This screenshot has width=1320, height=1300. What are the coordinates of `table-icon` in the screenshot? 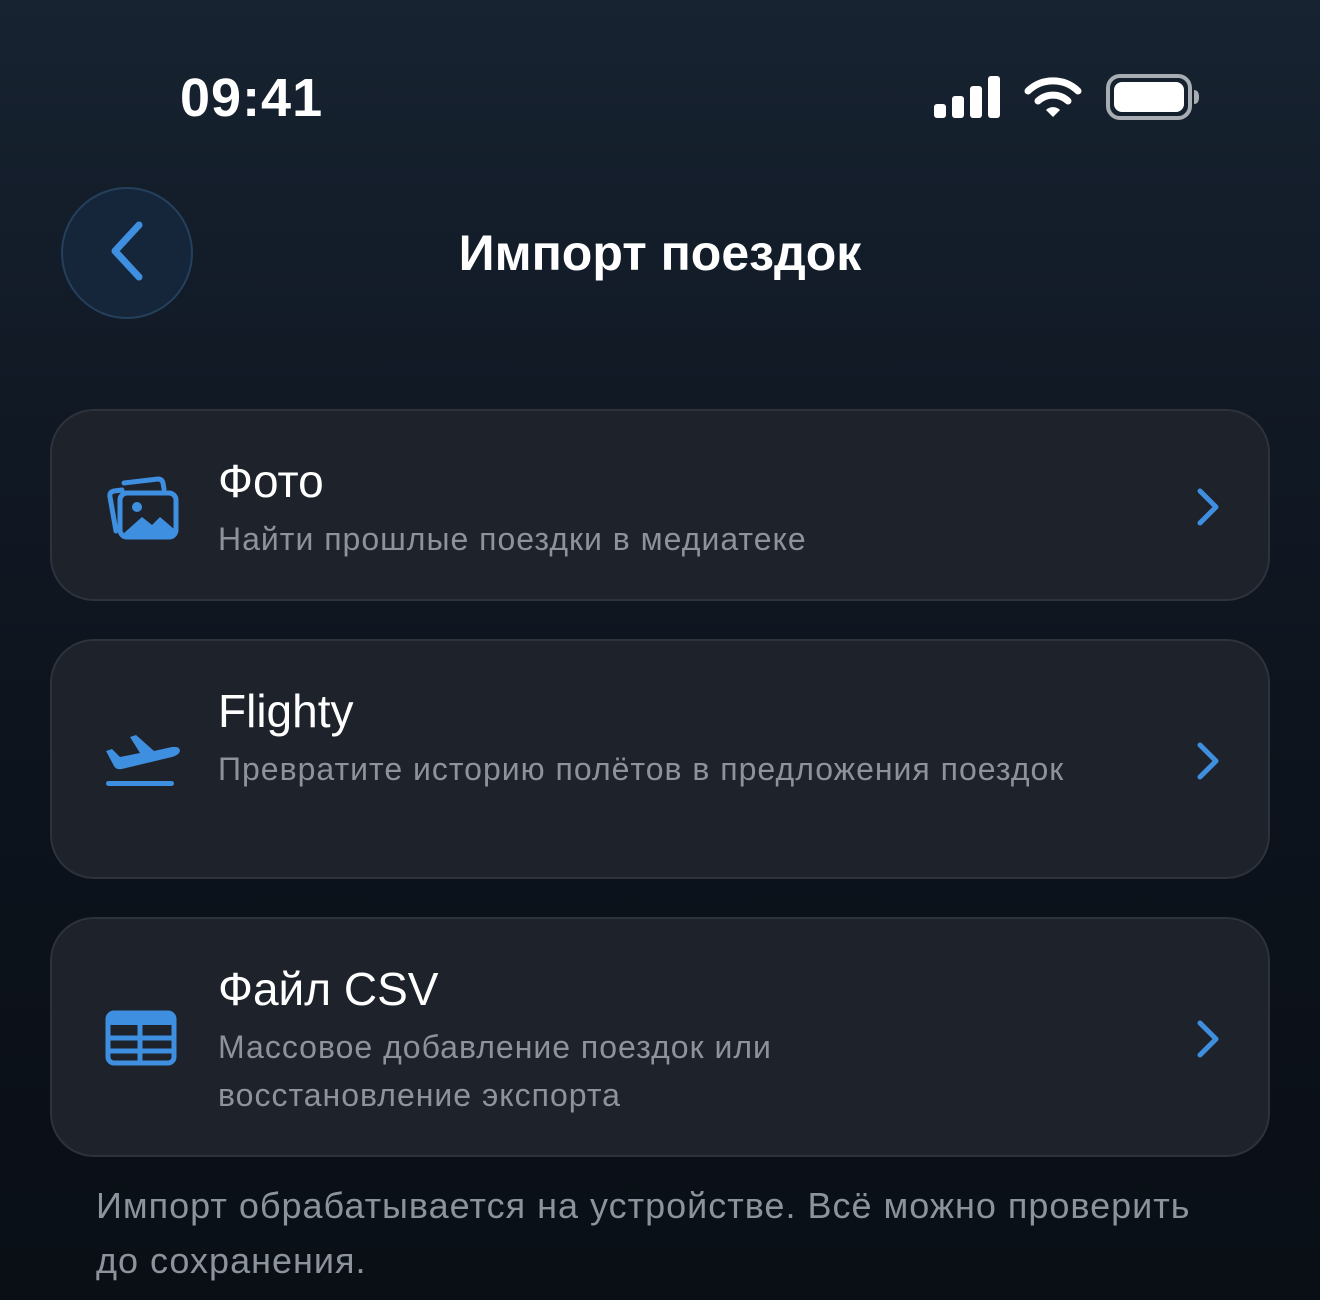 It's located at (142, 1039).